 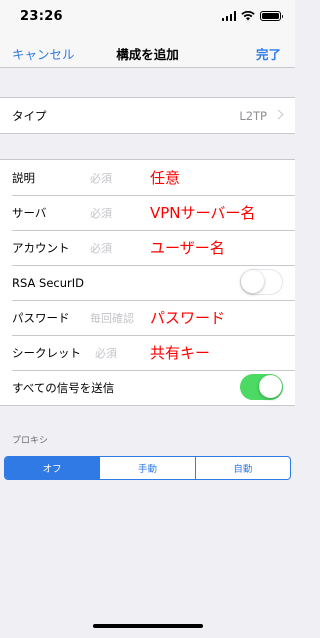 I want to click on home-indicator, so click(x=148, y=626).